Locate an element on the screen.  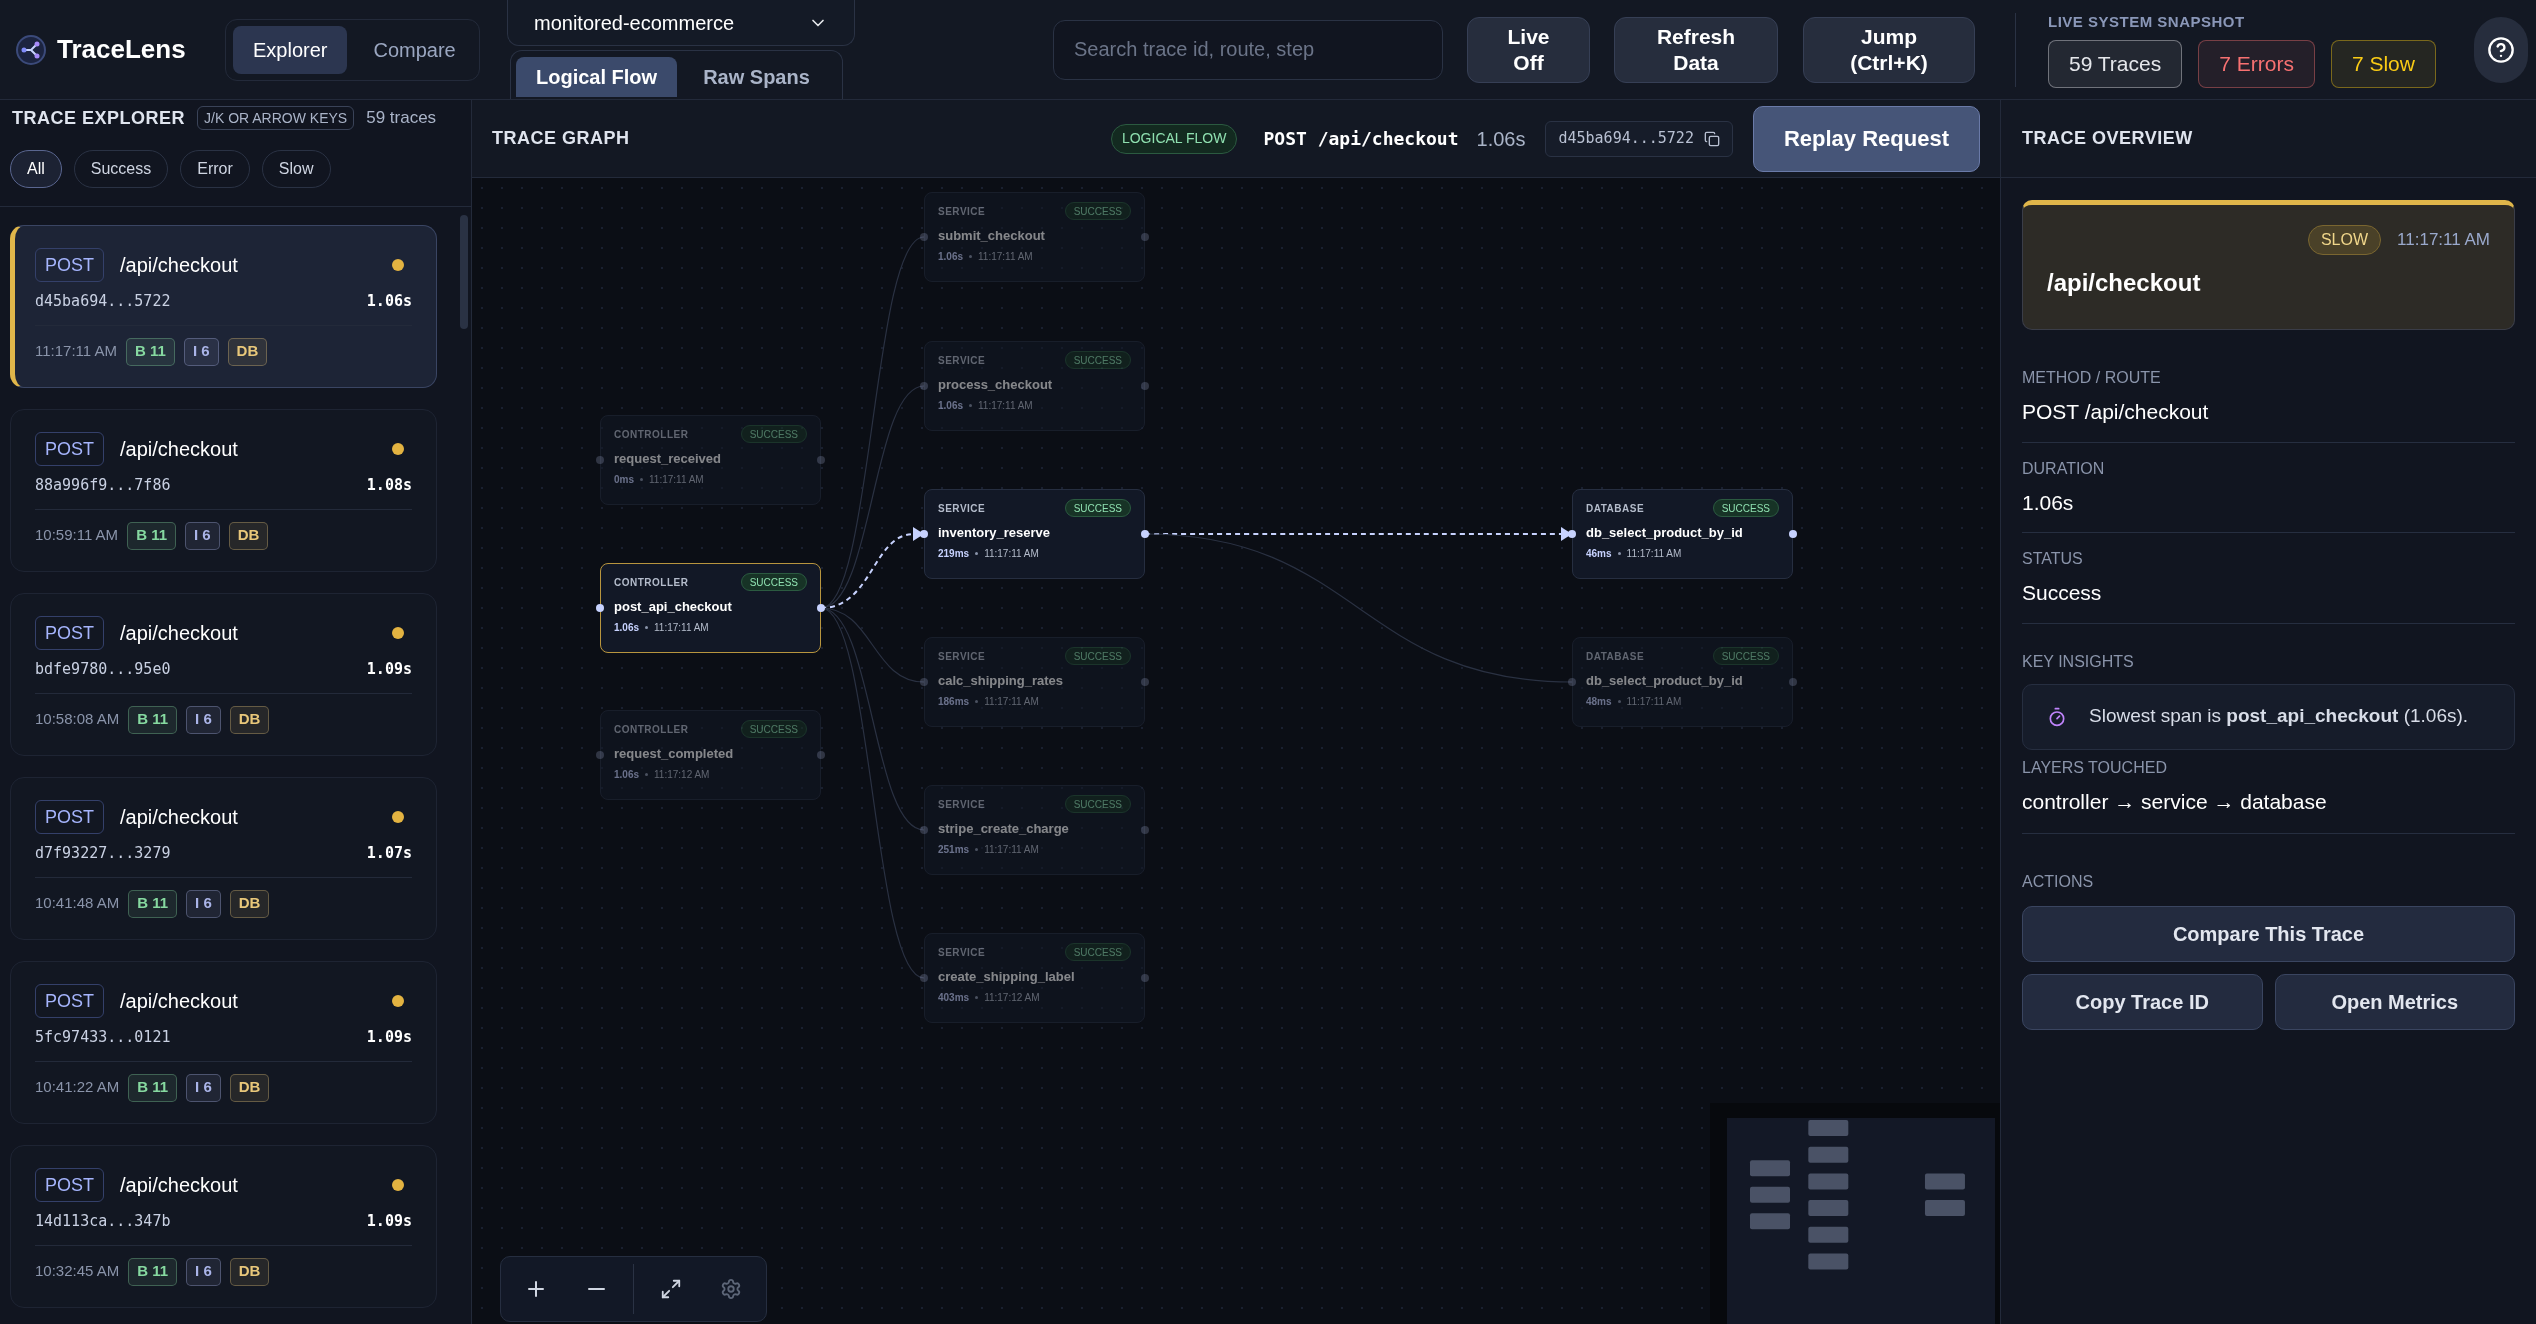
trace-card: POST /api/checkout 88a996f9...7f86 1.08s 10:59:11 AM B 11 I 6 DB is located at coordinates (223, 490).